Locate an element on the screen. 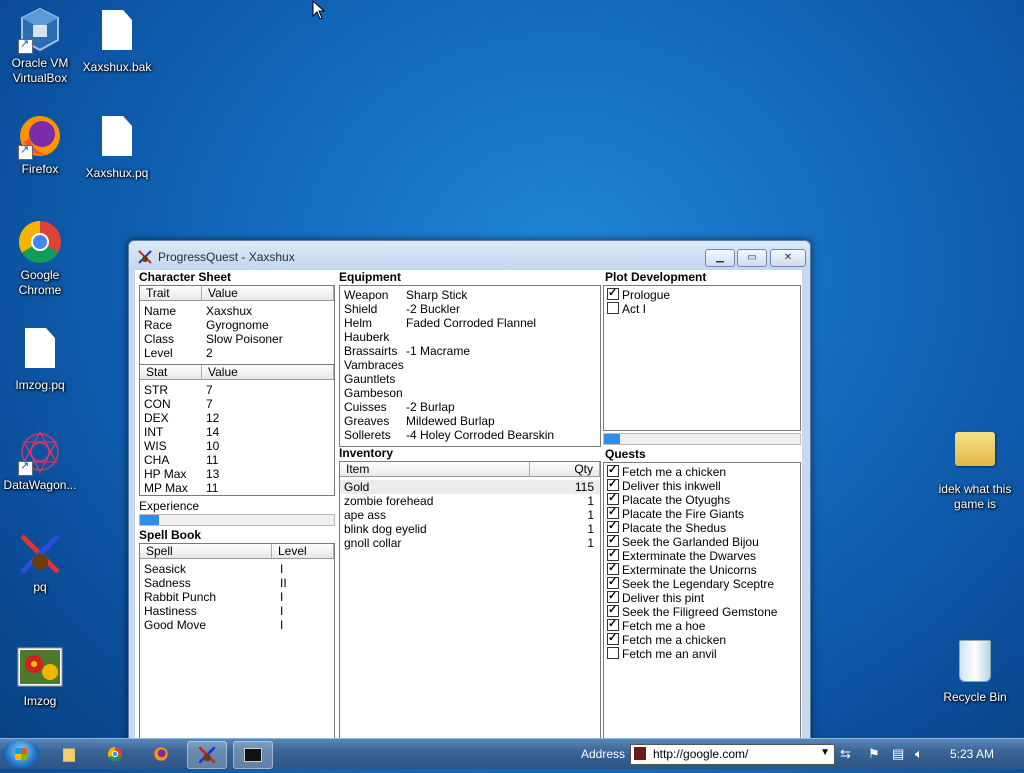 The image size is (1024, 773). quest-label: Deliver this inkwell is located at coordinates (671, 486).